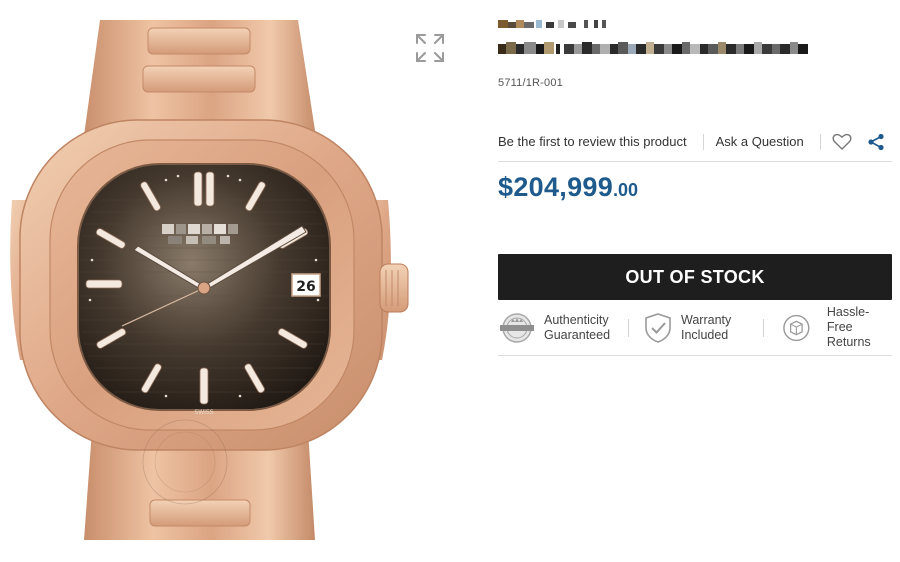  I want to click on badge-warranty: Warranty Included, so click(687, 328).